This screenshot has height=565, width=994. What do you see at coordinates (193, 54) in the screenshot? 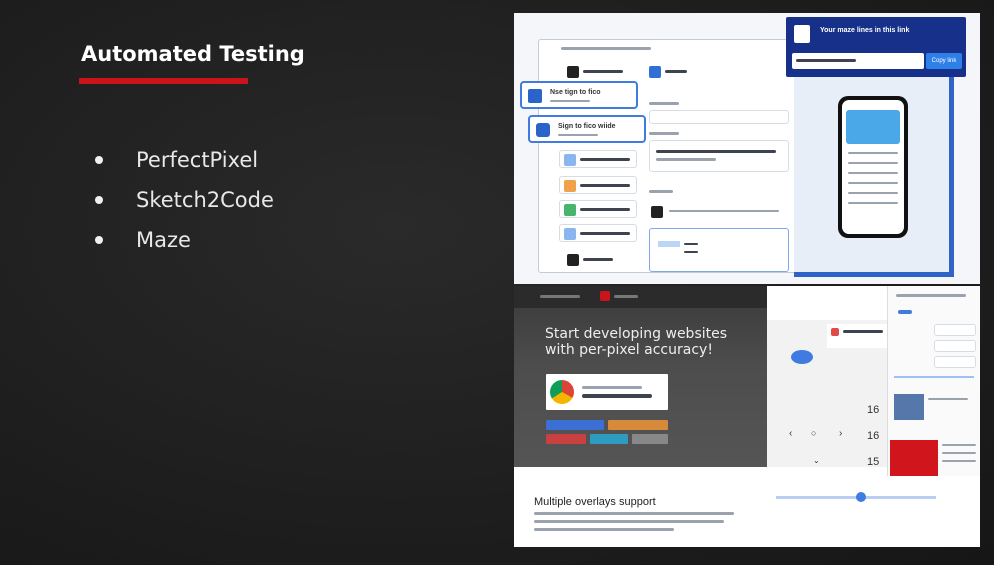
I see `slide-title: Automated Testing` at bounding box center [193, 54].